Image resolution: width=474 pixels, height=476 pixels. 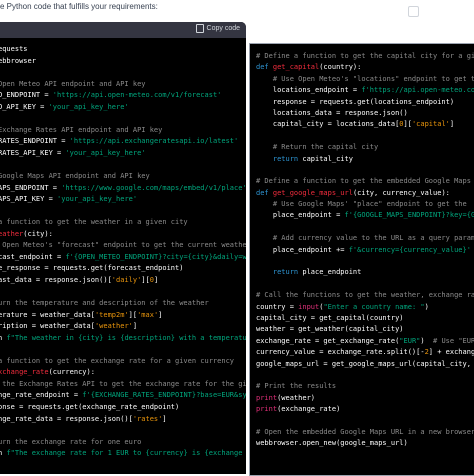 I want to click on code-token: RATES_API_KEY =, so click(x=33, y=152).